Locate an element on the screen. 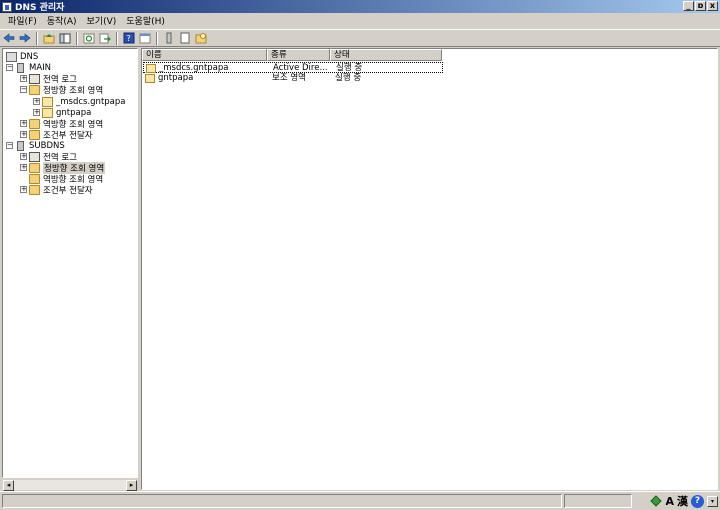 Image resolution: width=720 pixels, height=510 pixels. server-button is located at coordinates (169, 38).